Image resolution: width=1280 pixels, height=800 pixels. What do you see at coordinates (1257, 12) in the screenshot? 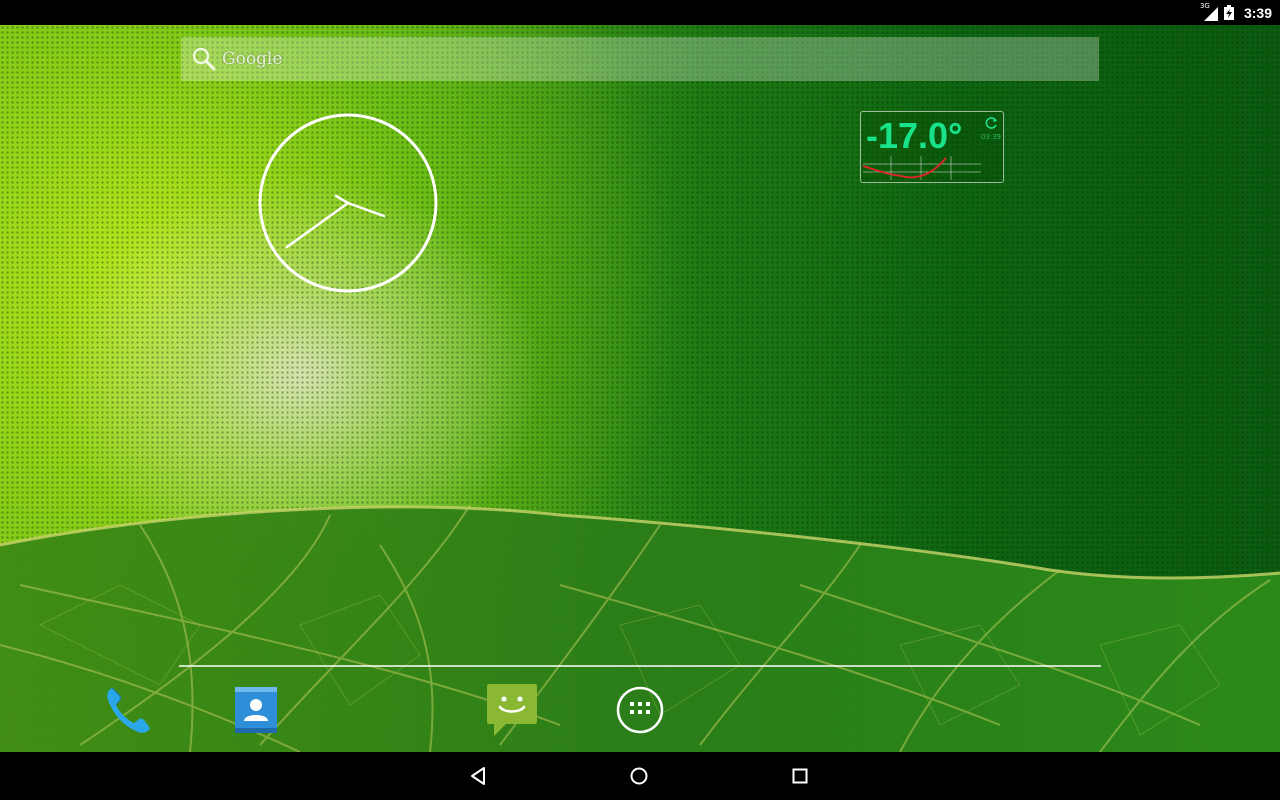
I see `status-clock: 3:39` at bounding box center [1257, 12].